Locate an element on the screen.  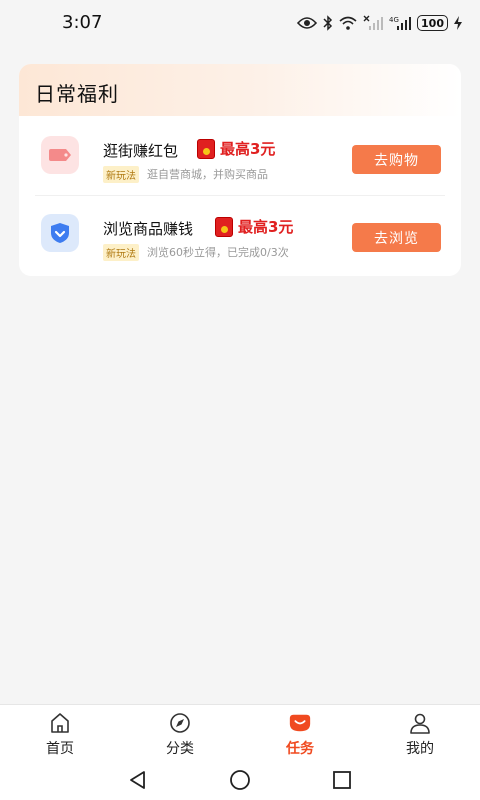
divider is located at coordinates (240, 195).